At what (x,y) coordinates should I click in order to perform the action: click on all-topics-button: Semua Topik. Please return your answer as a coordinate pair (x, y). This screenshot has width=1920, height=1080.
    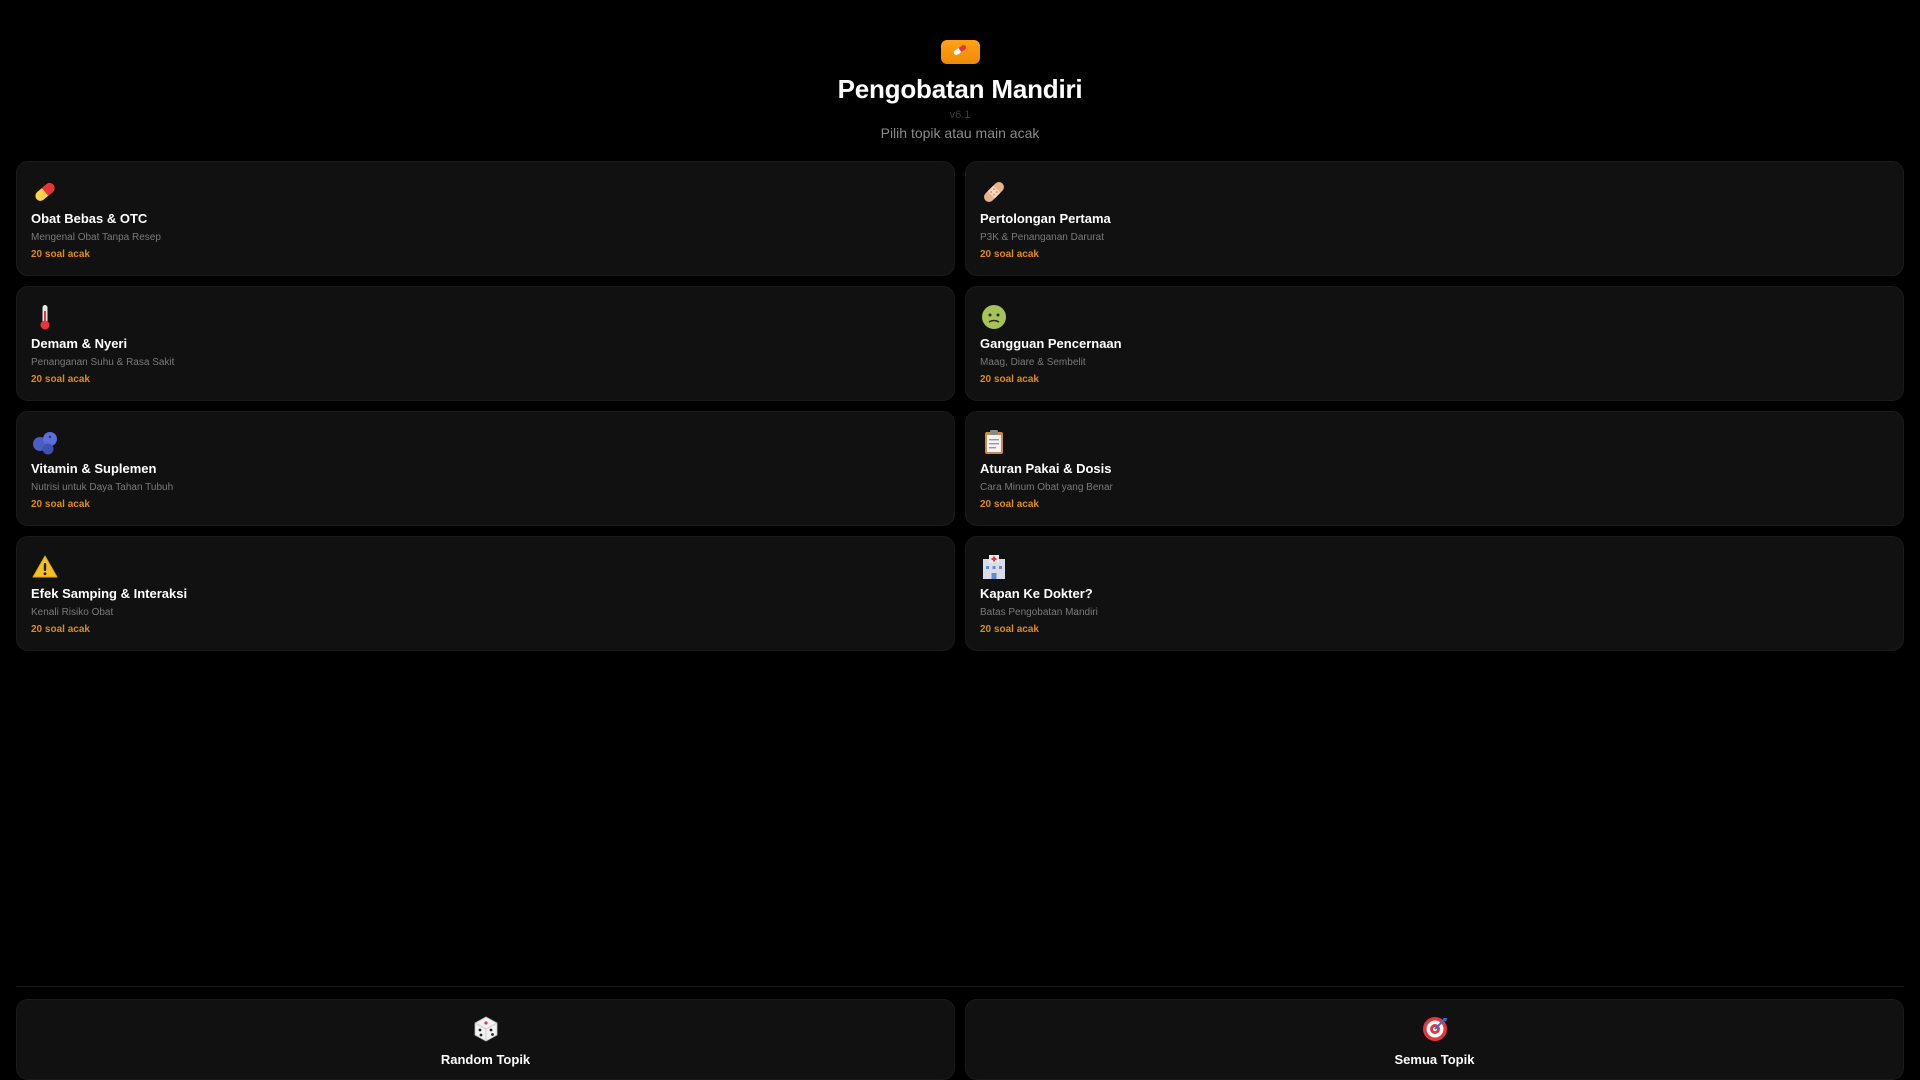
    Looking at the image, I should click on (1434, 1039).